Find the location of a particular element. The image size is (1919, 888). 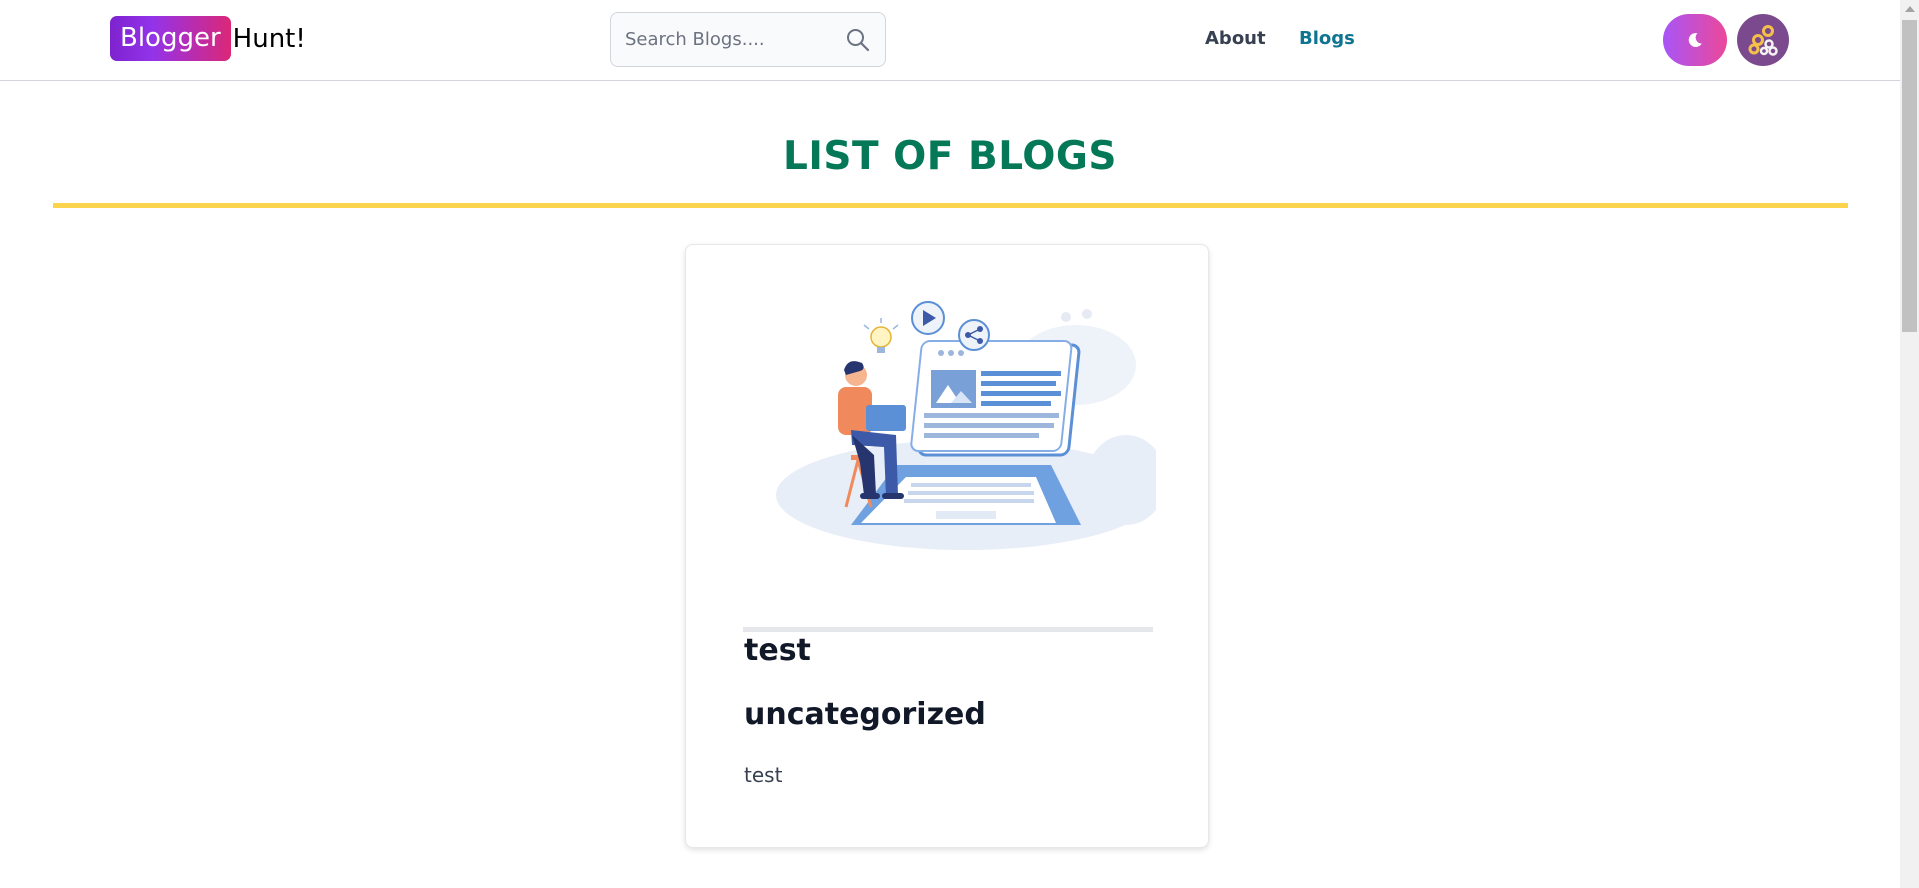

card-divider is located at coordinates (948, 629).